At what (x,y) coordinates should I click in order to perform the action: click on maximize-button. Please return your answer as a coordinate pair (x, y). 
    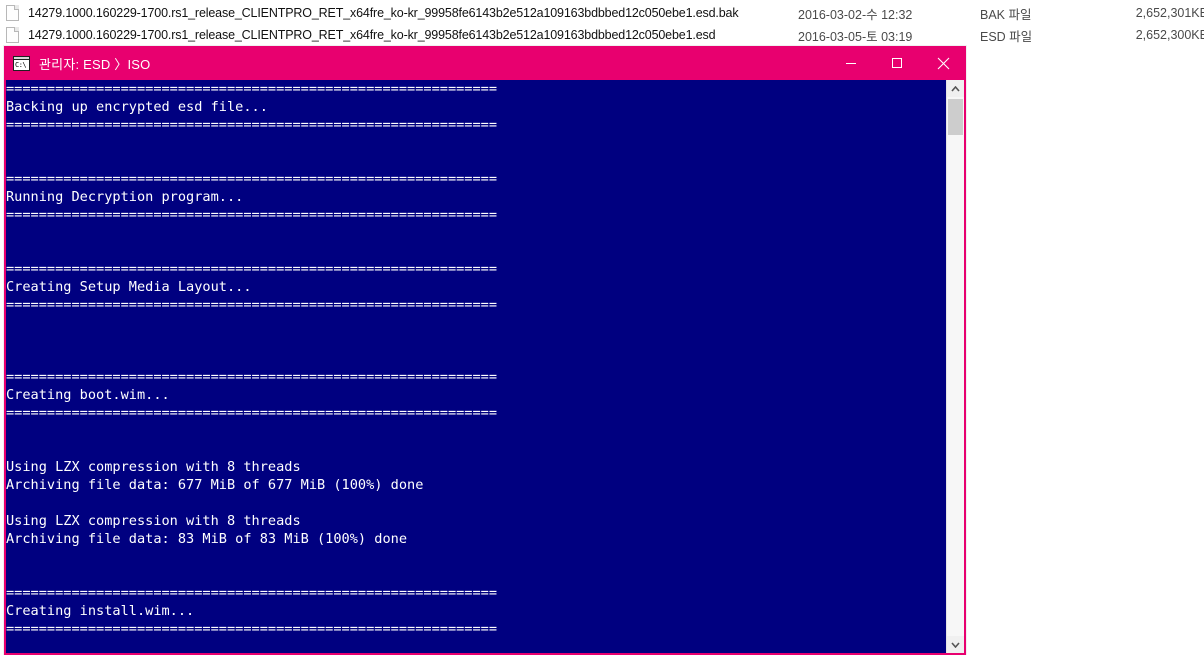
    Looking at the image, I should click on (897, 63).